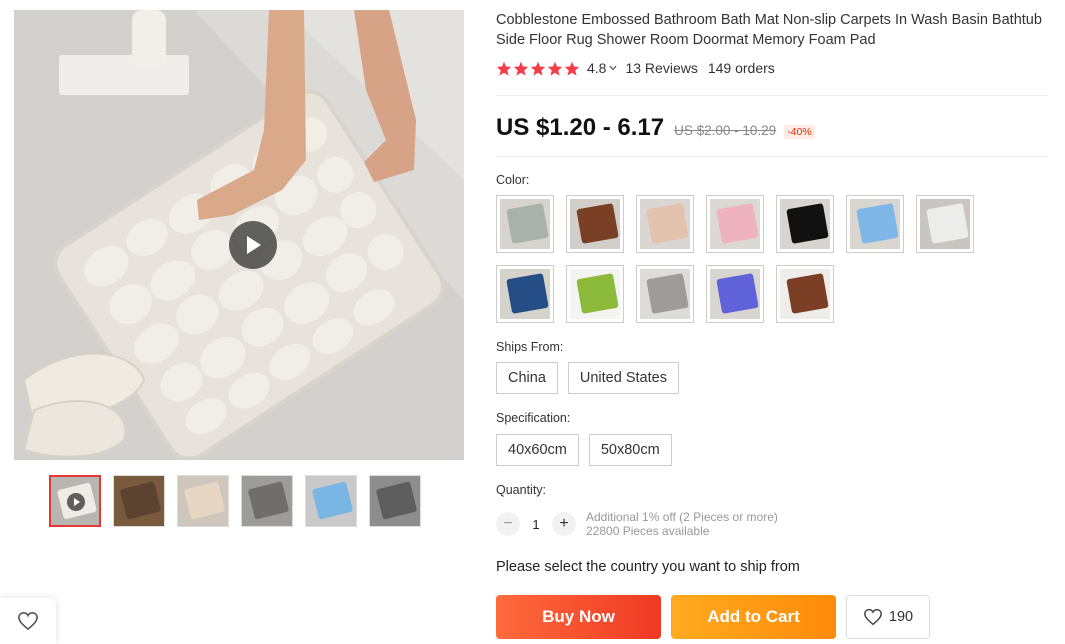 The width and height of the screenshot is (1065, 644). I want to click on quantity-increase-button: +, so click(564, 524).